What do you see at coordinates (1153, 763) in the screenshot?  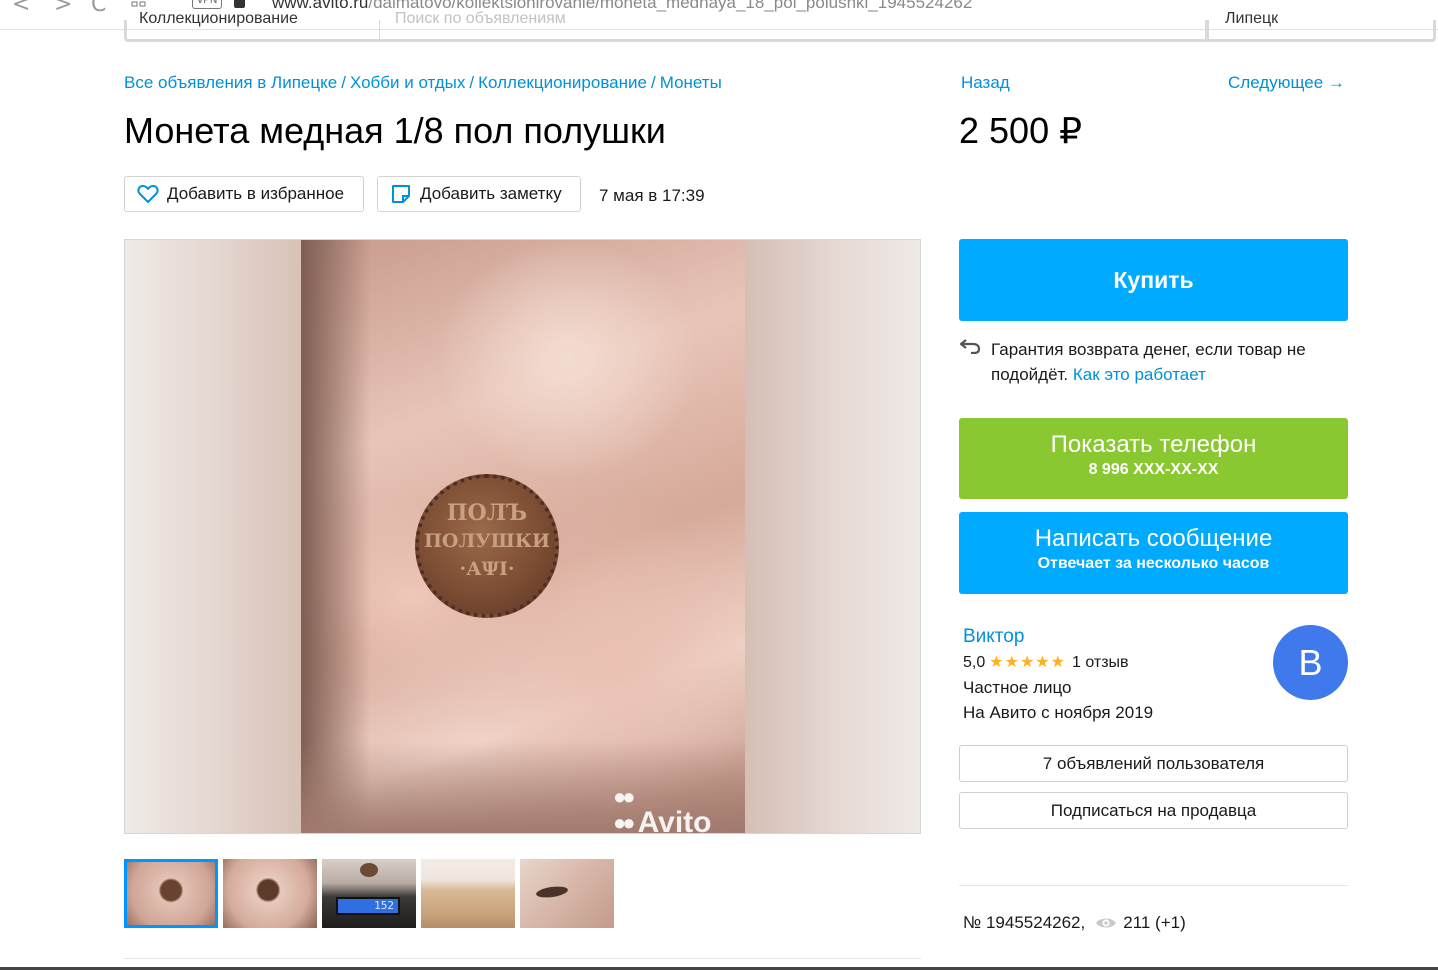 I see `seller-listings-button: 7 объявлений пользователя` at bounding box center [1153, 763].